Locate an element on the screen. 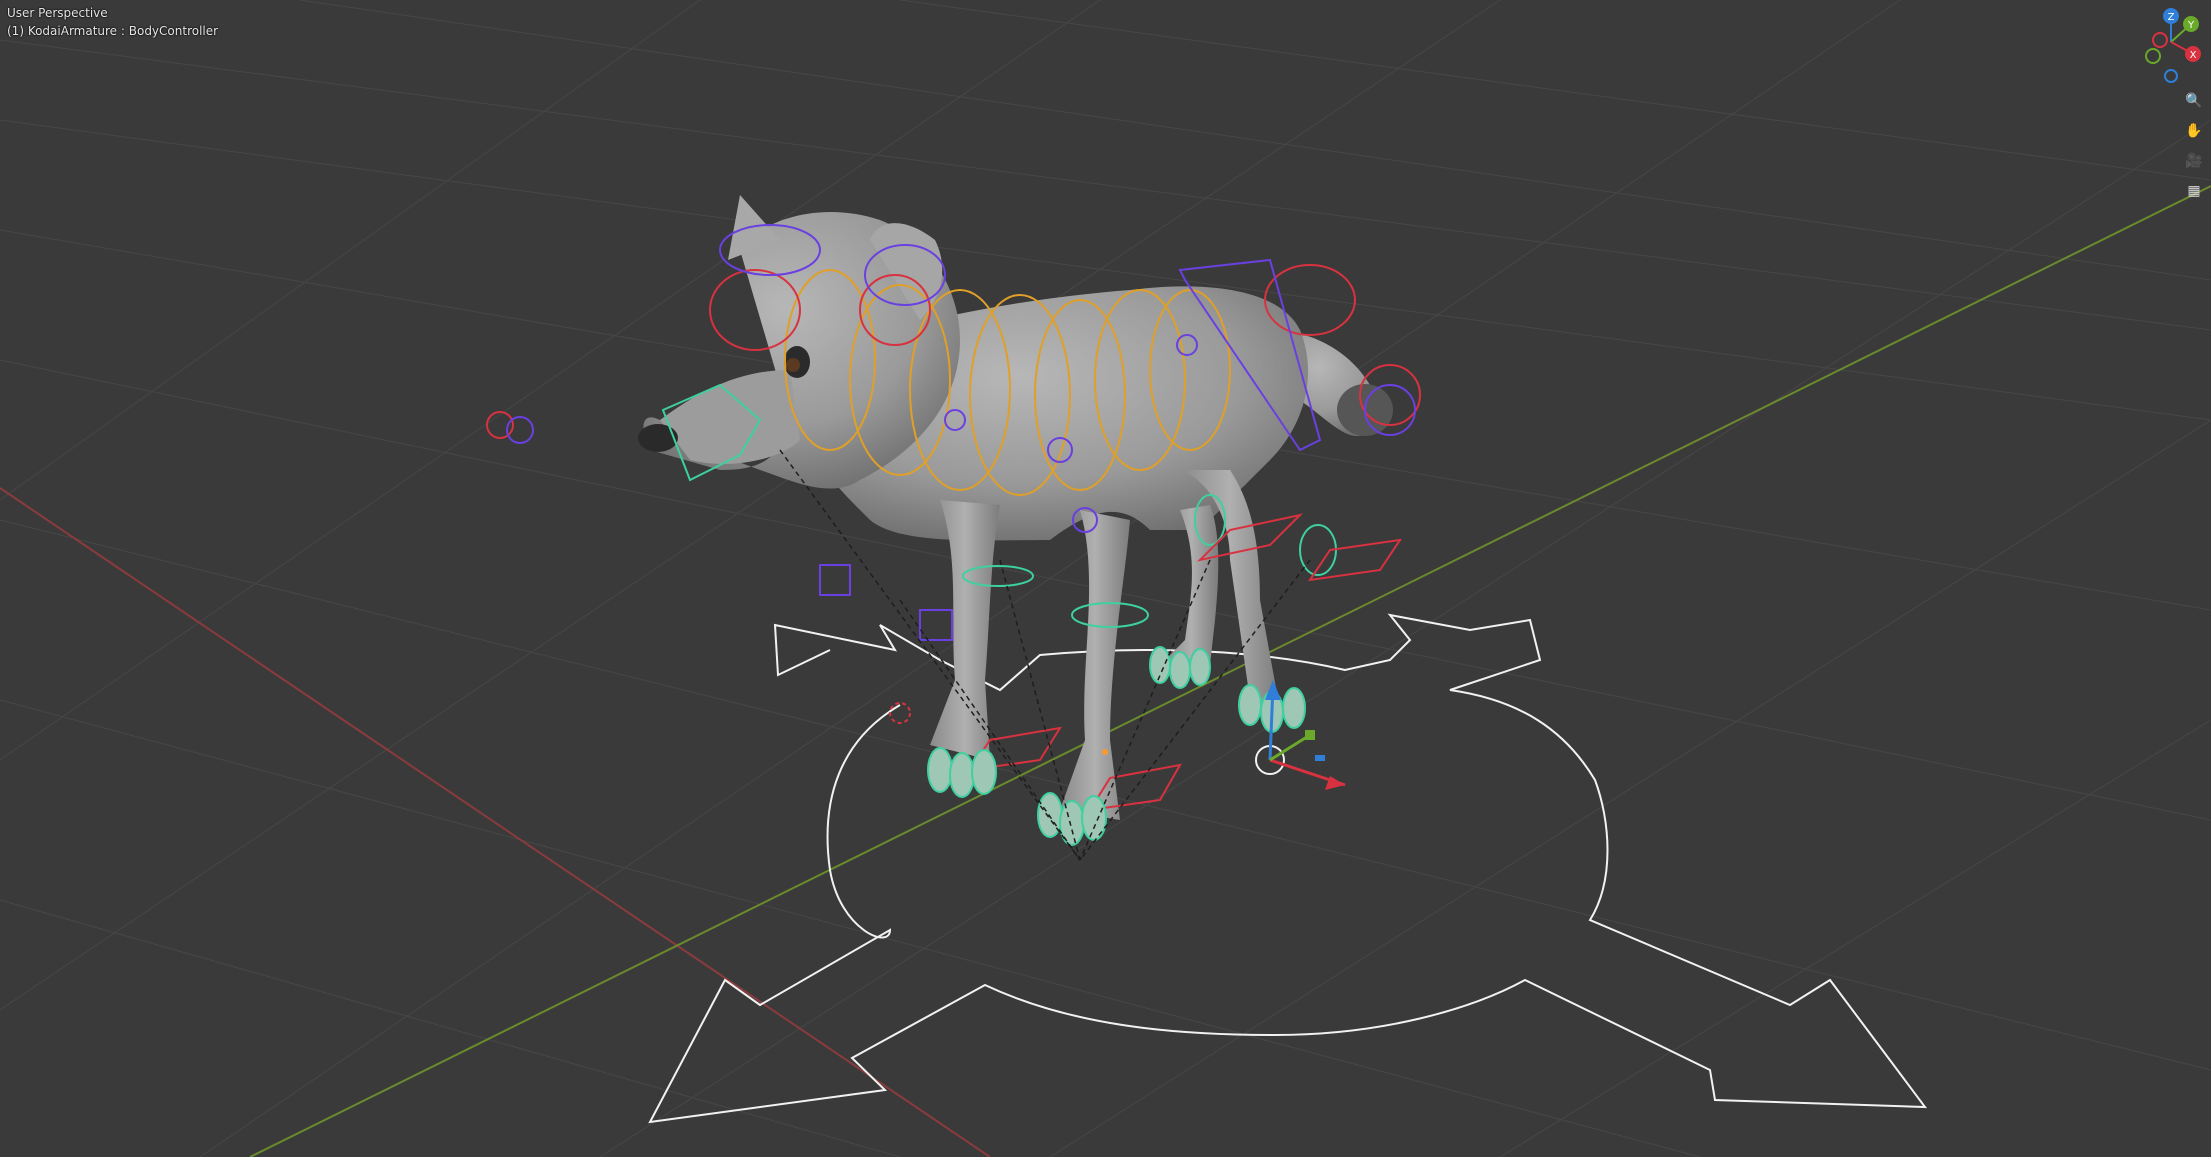 The height and width of the screenshot is (1157, 2211). pan-button: ✋ is located at coordinates (2194, 131).